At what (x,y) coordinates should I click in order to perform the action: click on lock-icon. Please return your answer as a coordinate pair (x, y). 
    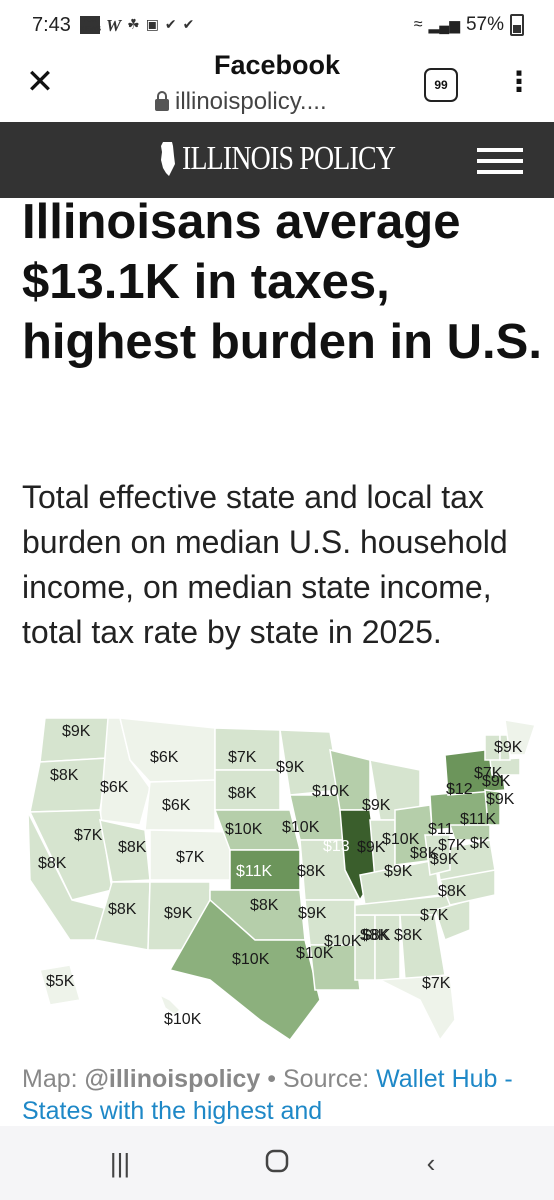
    Looking at the image, I should click on (162, 101).